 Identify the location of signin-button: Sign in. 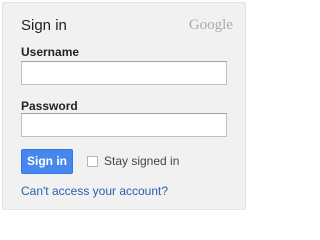
(47, 161).